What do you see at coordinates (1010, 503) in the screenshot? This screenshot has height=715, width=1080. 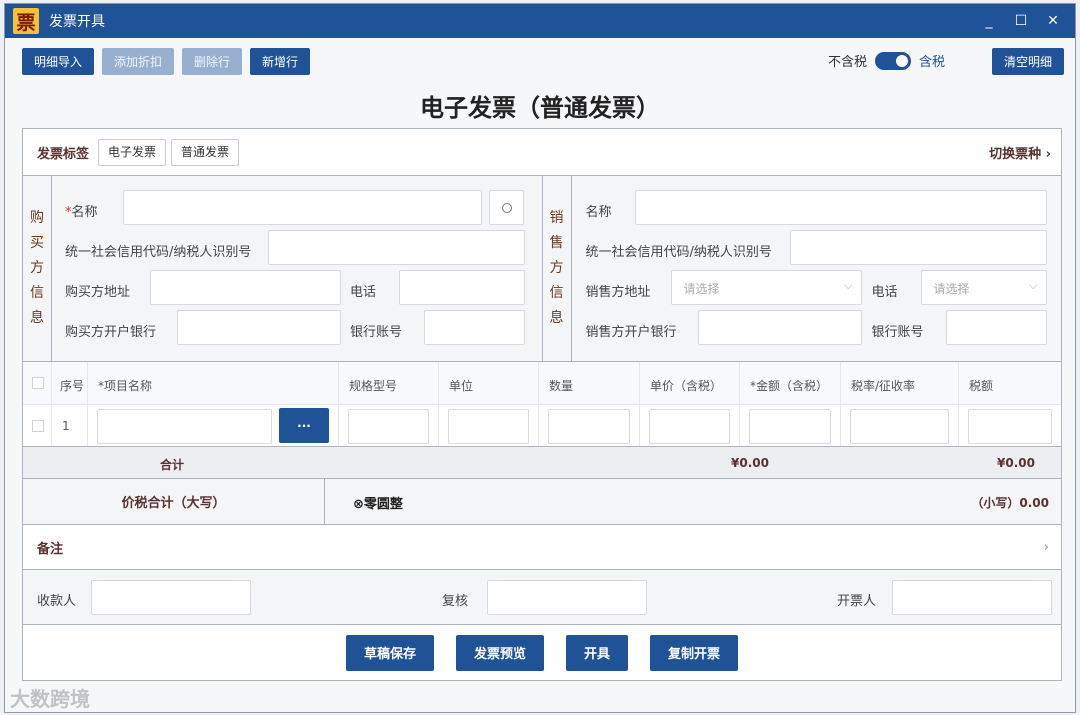 I see `total-lowercase-value: （小写）0.00` at bounding box center [1010, 503].